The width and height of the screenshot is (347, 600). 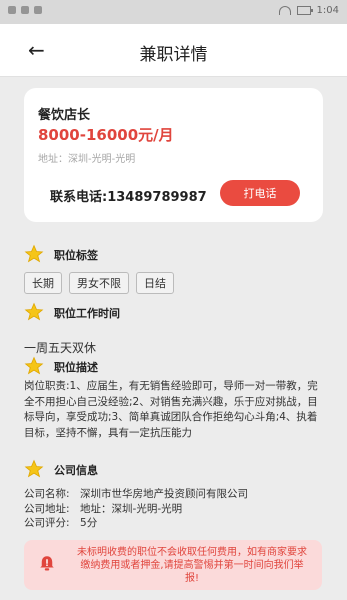 What do you see at coordinates (260, 193) in the screenshot?
I see `call-button: 打电话` at bounding box center [260, 193].